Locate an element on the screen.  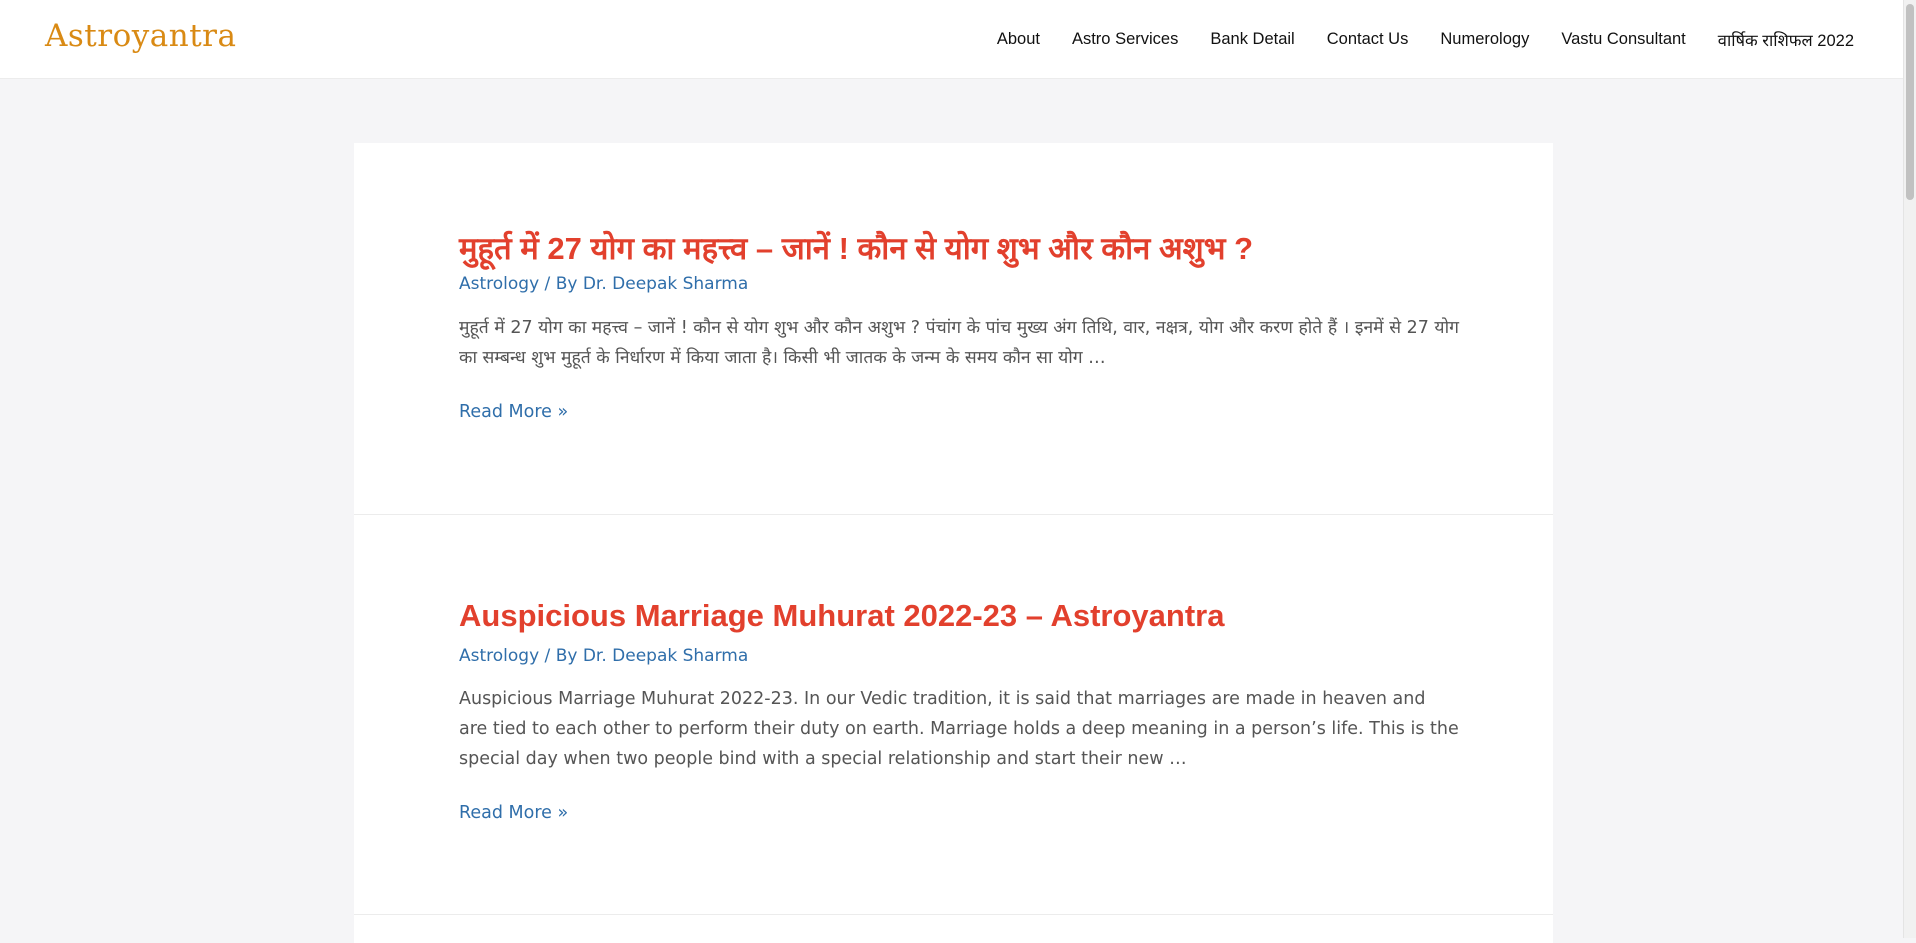
nav-vastu-consultant: Vastu Consultant is located at coordinates (1623, 39).